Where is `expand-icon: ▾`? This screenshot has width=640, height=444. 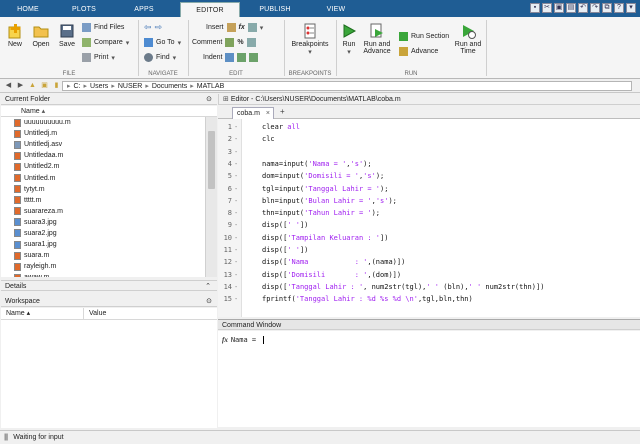
expand-icon: ▾ is located at coordinates (631, 8).